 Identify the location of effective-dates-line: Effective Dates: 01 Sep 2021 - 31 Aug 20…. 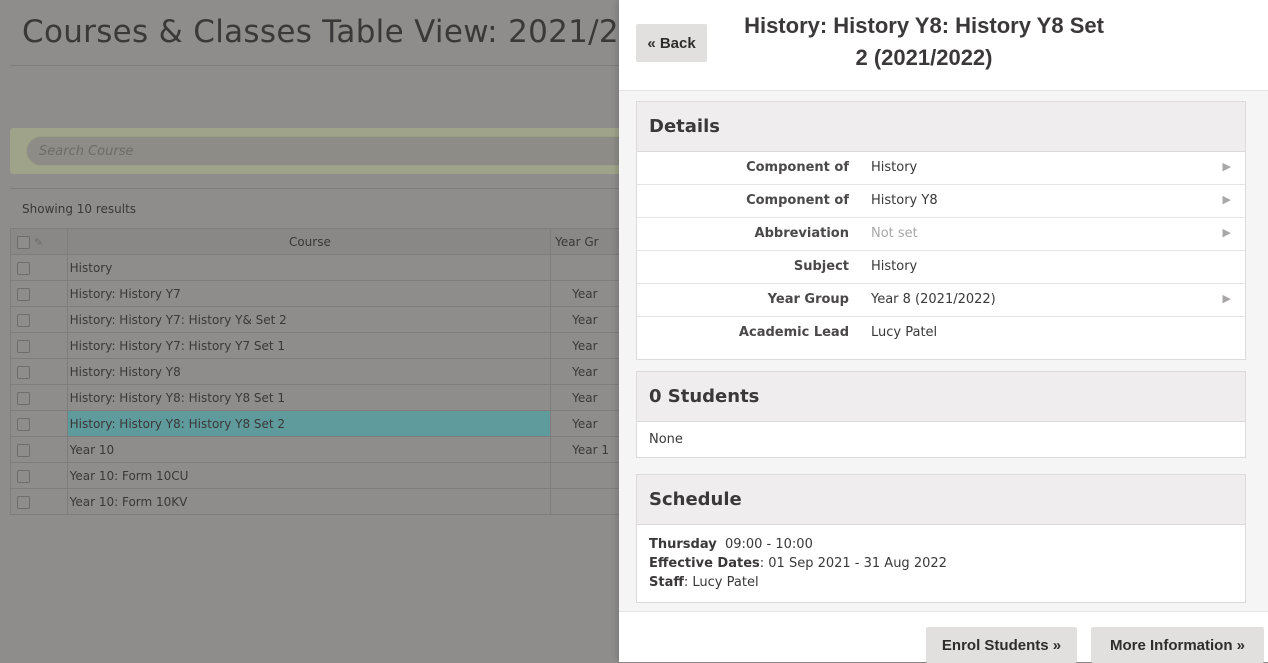
(941, 563).